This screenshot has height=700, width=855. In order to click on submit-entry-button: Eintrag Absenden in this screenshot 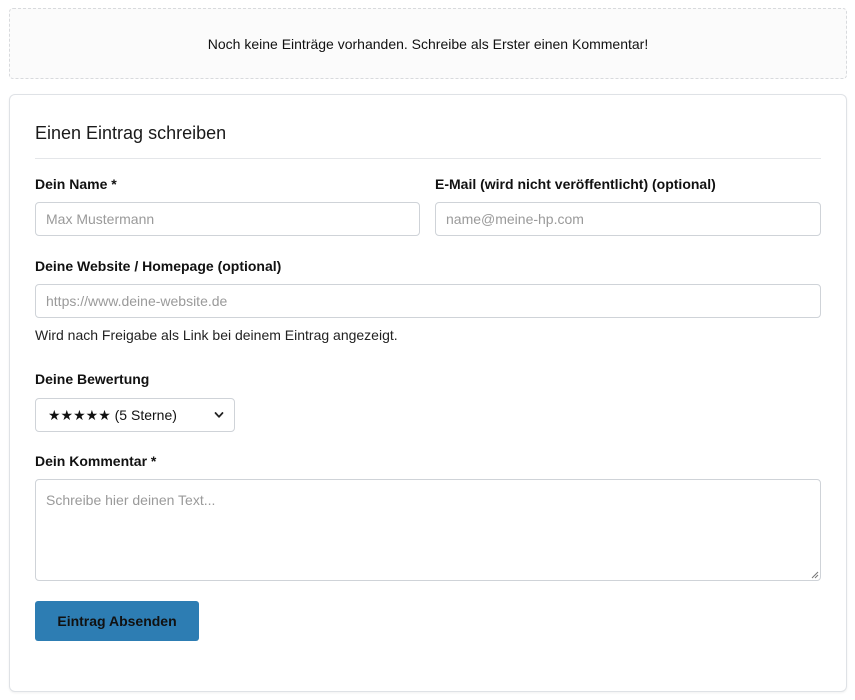, I will do `click(117, 621)`.